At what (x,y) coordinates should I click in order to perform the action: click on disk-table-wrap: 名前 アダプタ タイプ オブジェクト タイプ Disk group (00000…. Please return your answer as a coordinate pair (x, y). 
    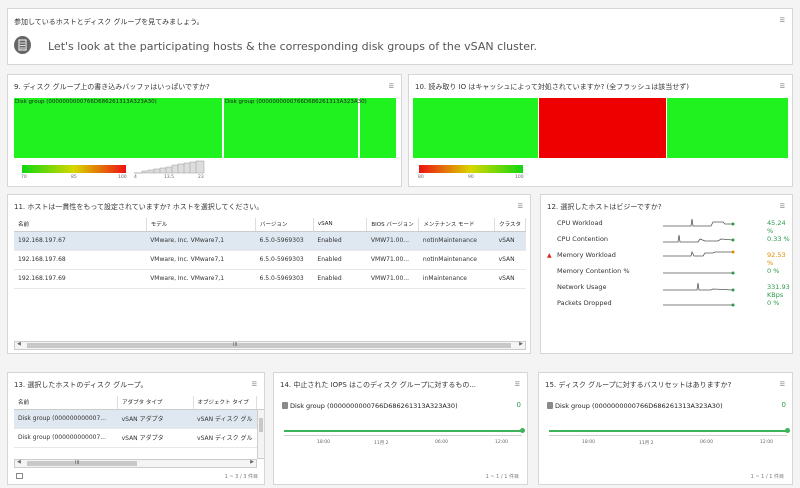
    Looking at the image, I should click on (135, 427).